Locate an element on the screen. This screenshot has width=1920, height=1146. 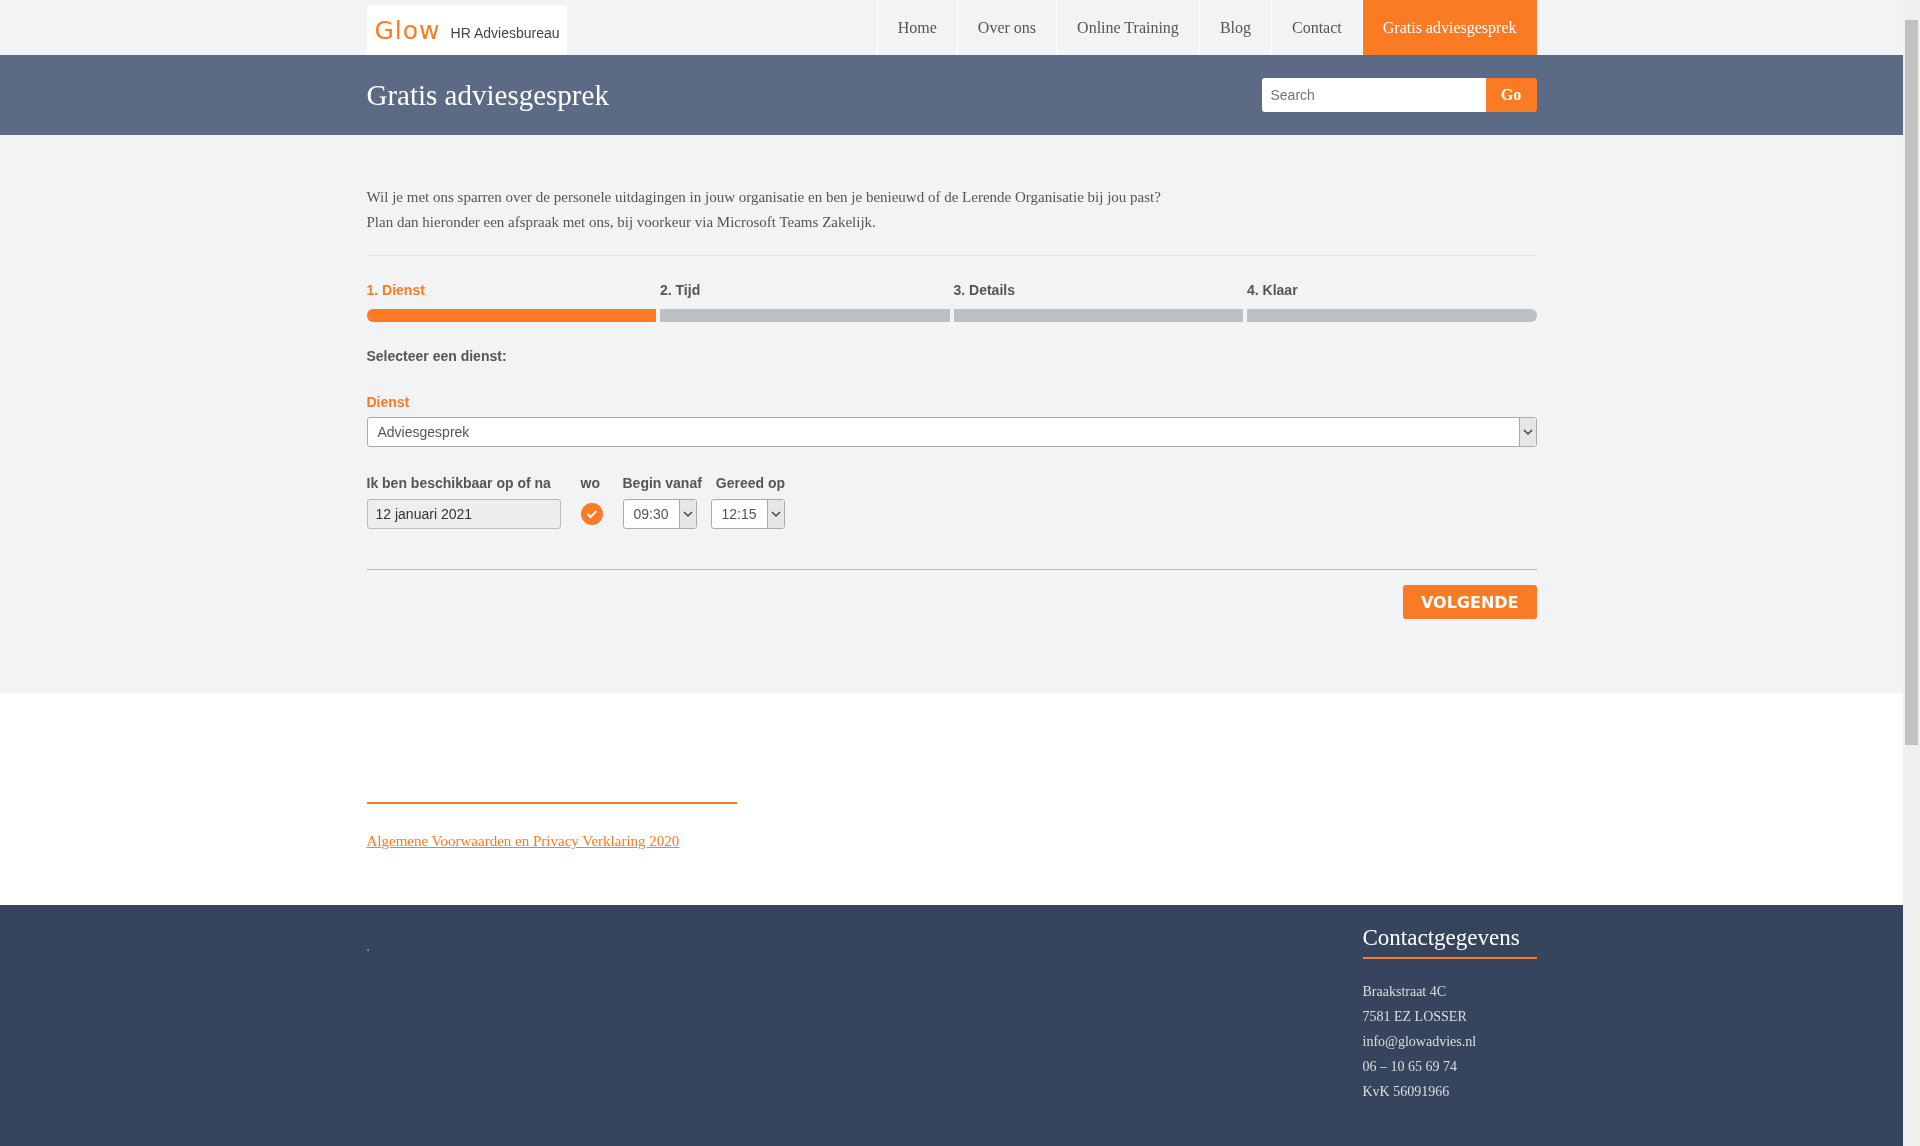
time-dropdown: 09:30 is located at coordinates (659, 514).